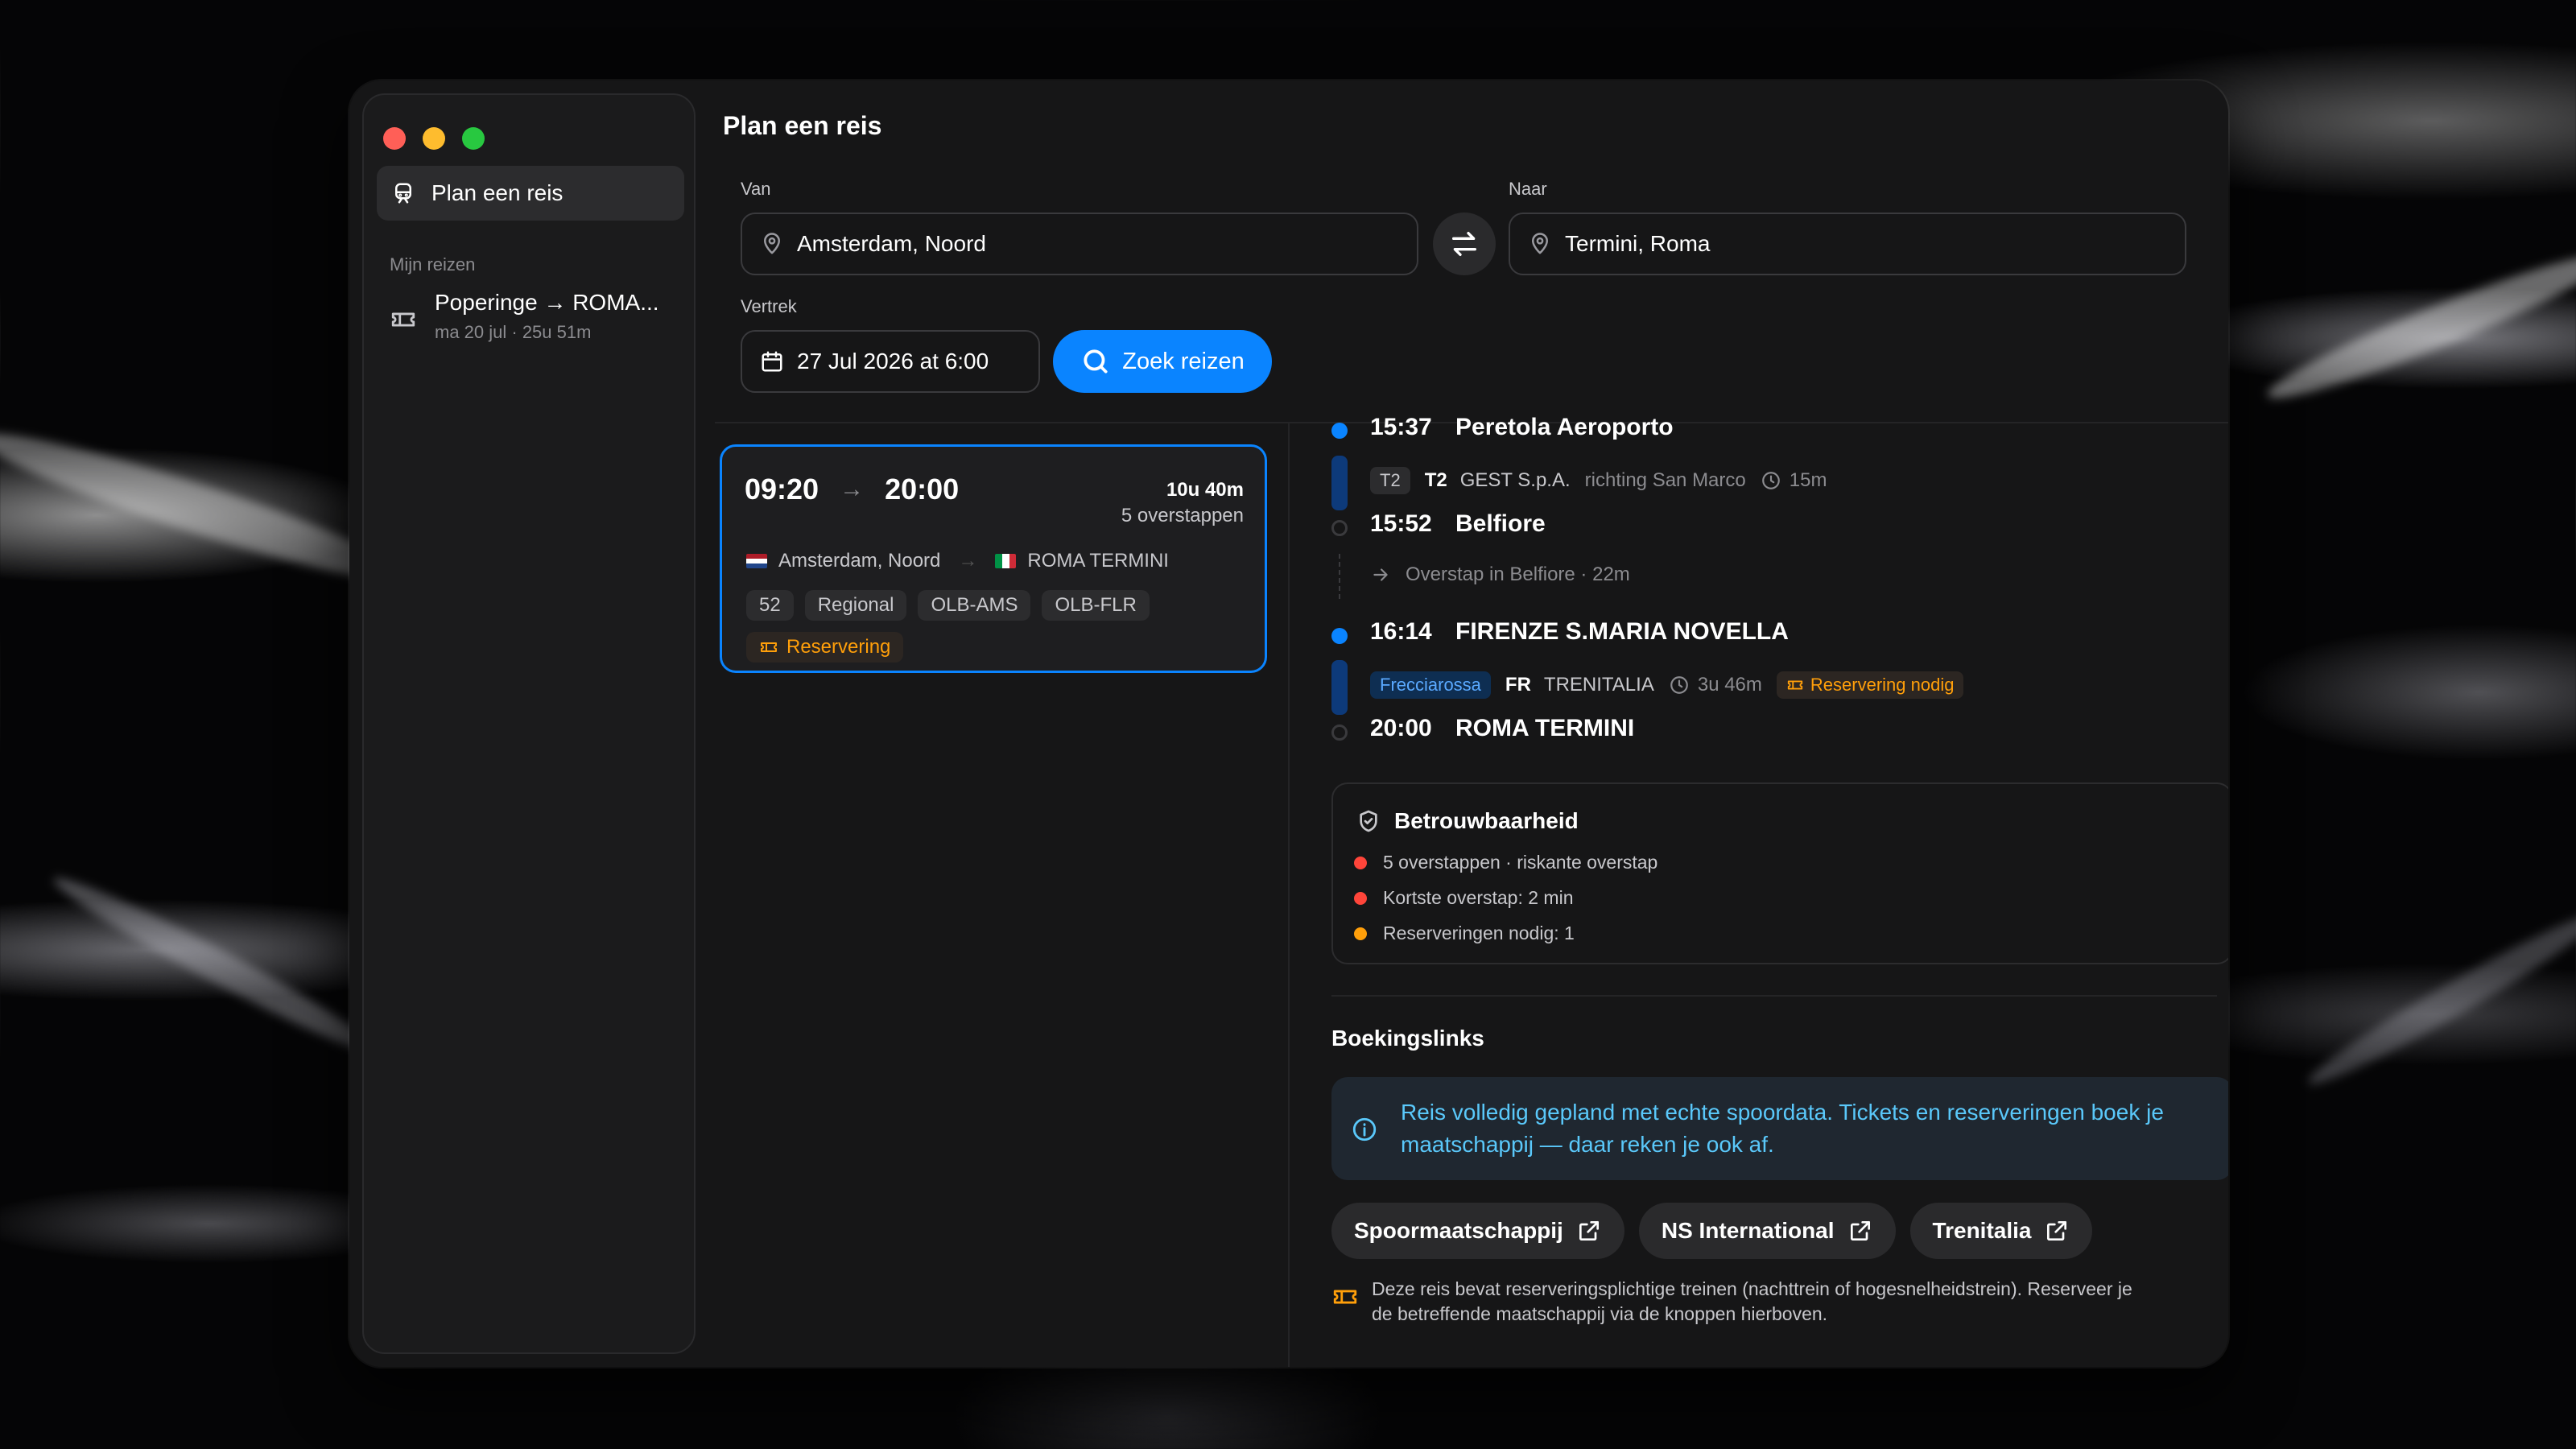 The height and width of the screenshot is (1449, 2576). What do you see at coordinates (838, 647) in the screenshot?
I see `reservation-label: Reservering` at bounding box center [838, 647].